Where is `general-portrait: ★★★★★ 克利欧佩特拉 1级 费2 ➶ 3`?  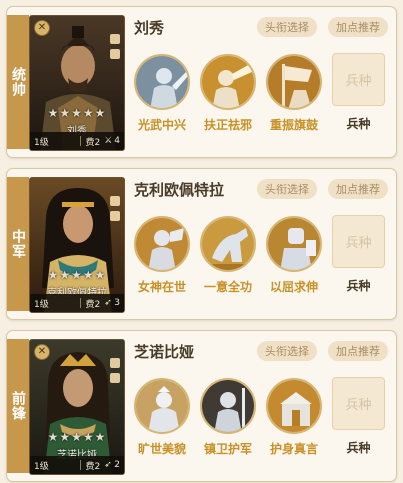 general-portrait: ★★★★★ 克利欧佩特拉 1级 费2 ➶ 3 is located at coordinates (77, 245).